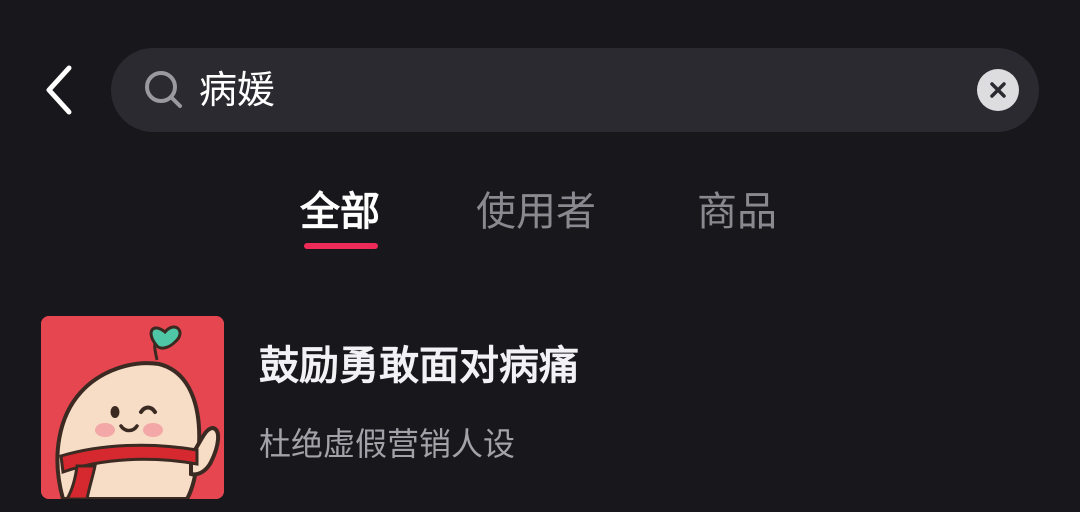  Describe the element at coordinates (536, 212) in the screenshot. I see `tab-users: 使用者` at that location.